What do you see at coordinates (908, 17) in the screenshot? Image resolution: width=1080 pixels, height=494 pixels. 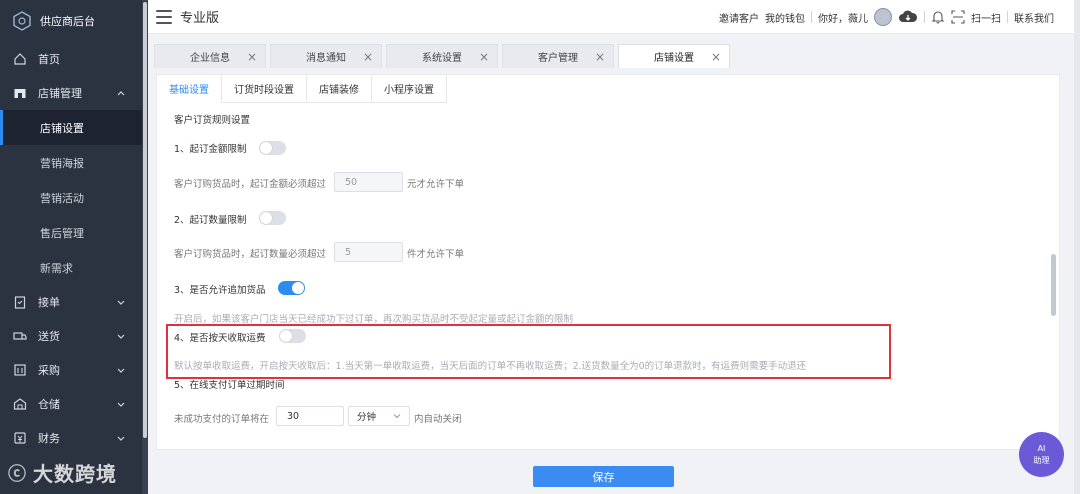 I see `cloud-download-icon` at bounding box center [908, 17].